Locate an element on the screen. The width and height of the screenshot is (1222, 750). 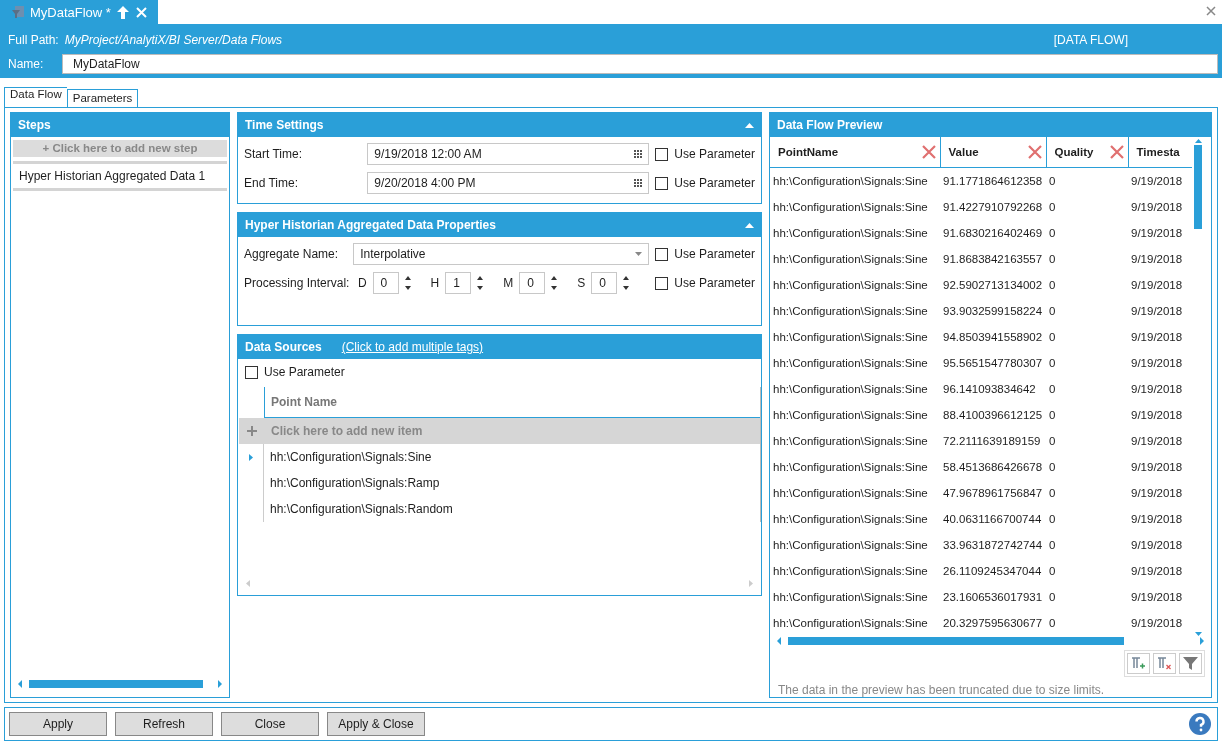
column-header: PointName is located at coordinates (855, 152).